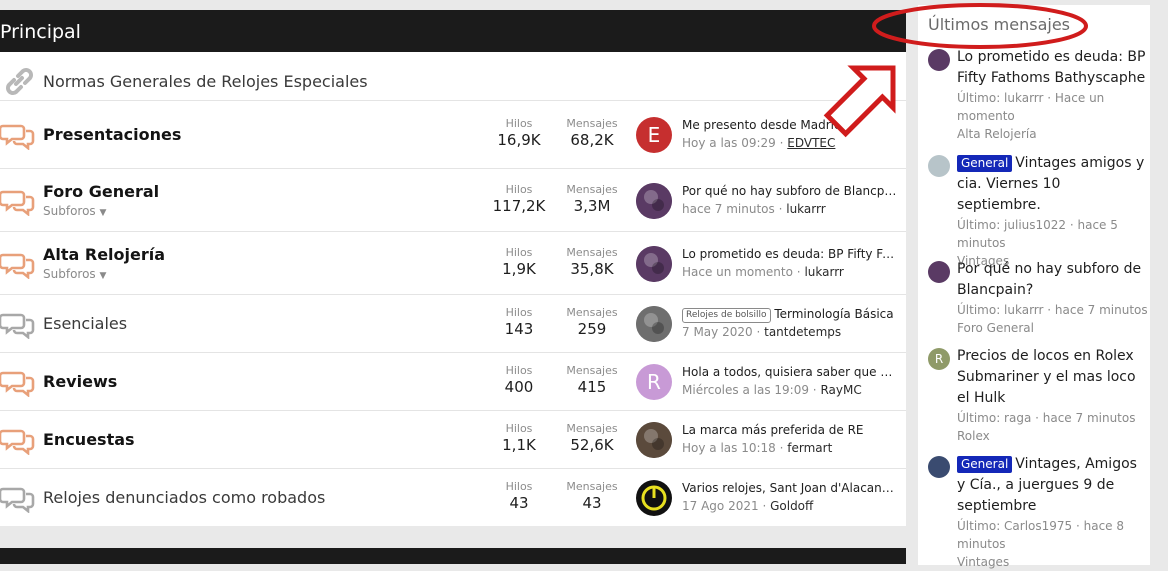  I want to click on last-thread-link: La marca más preferida de RE, so click(789, 430).